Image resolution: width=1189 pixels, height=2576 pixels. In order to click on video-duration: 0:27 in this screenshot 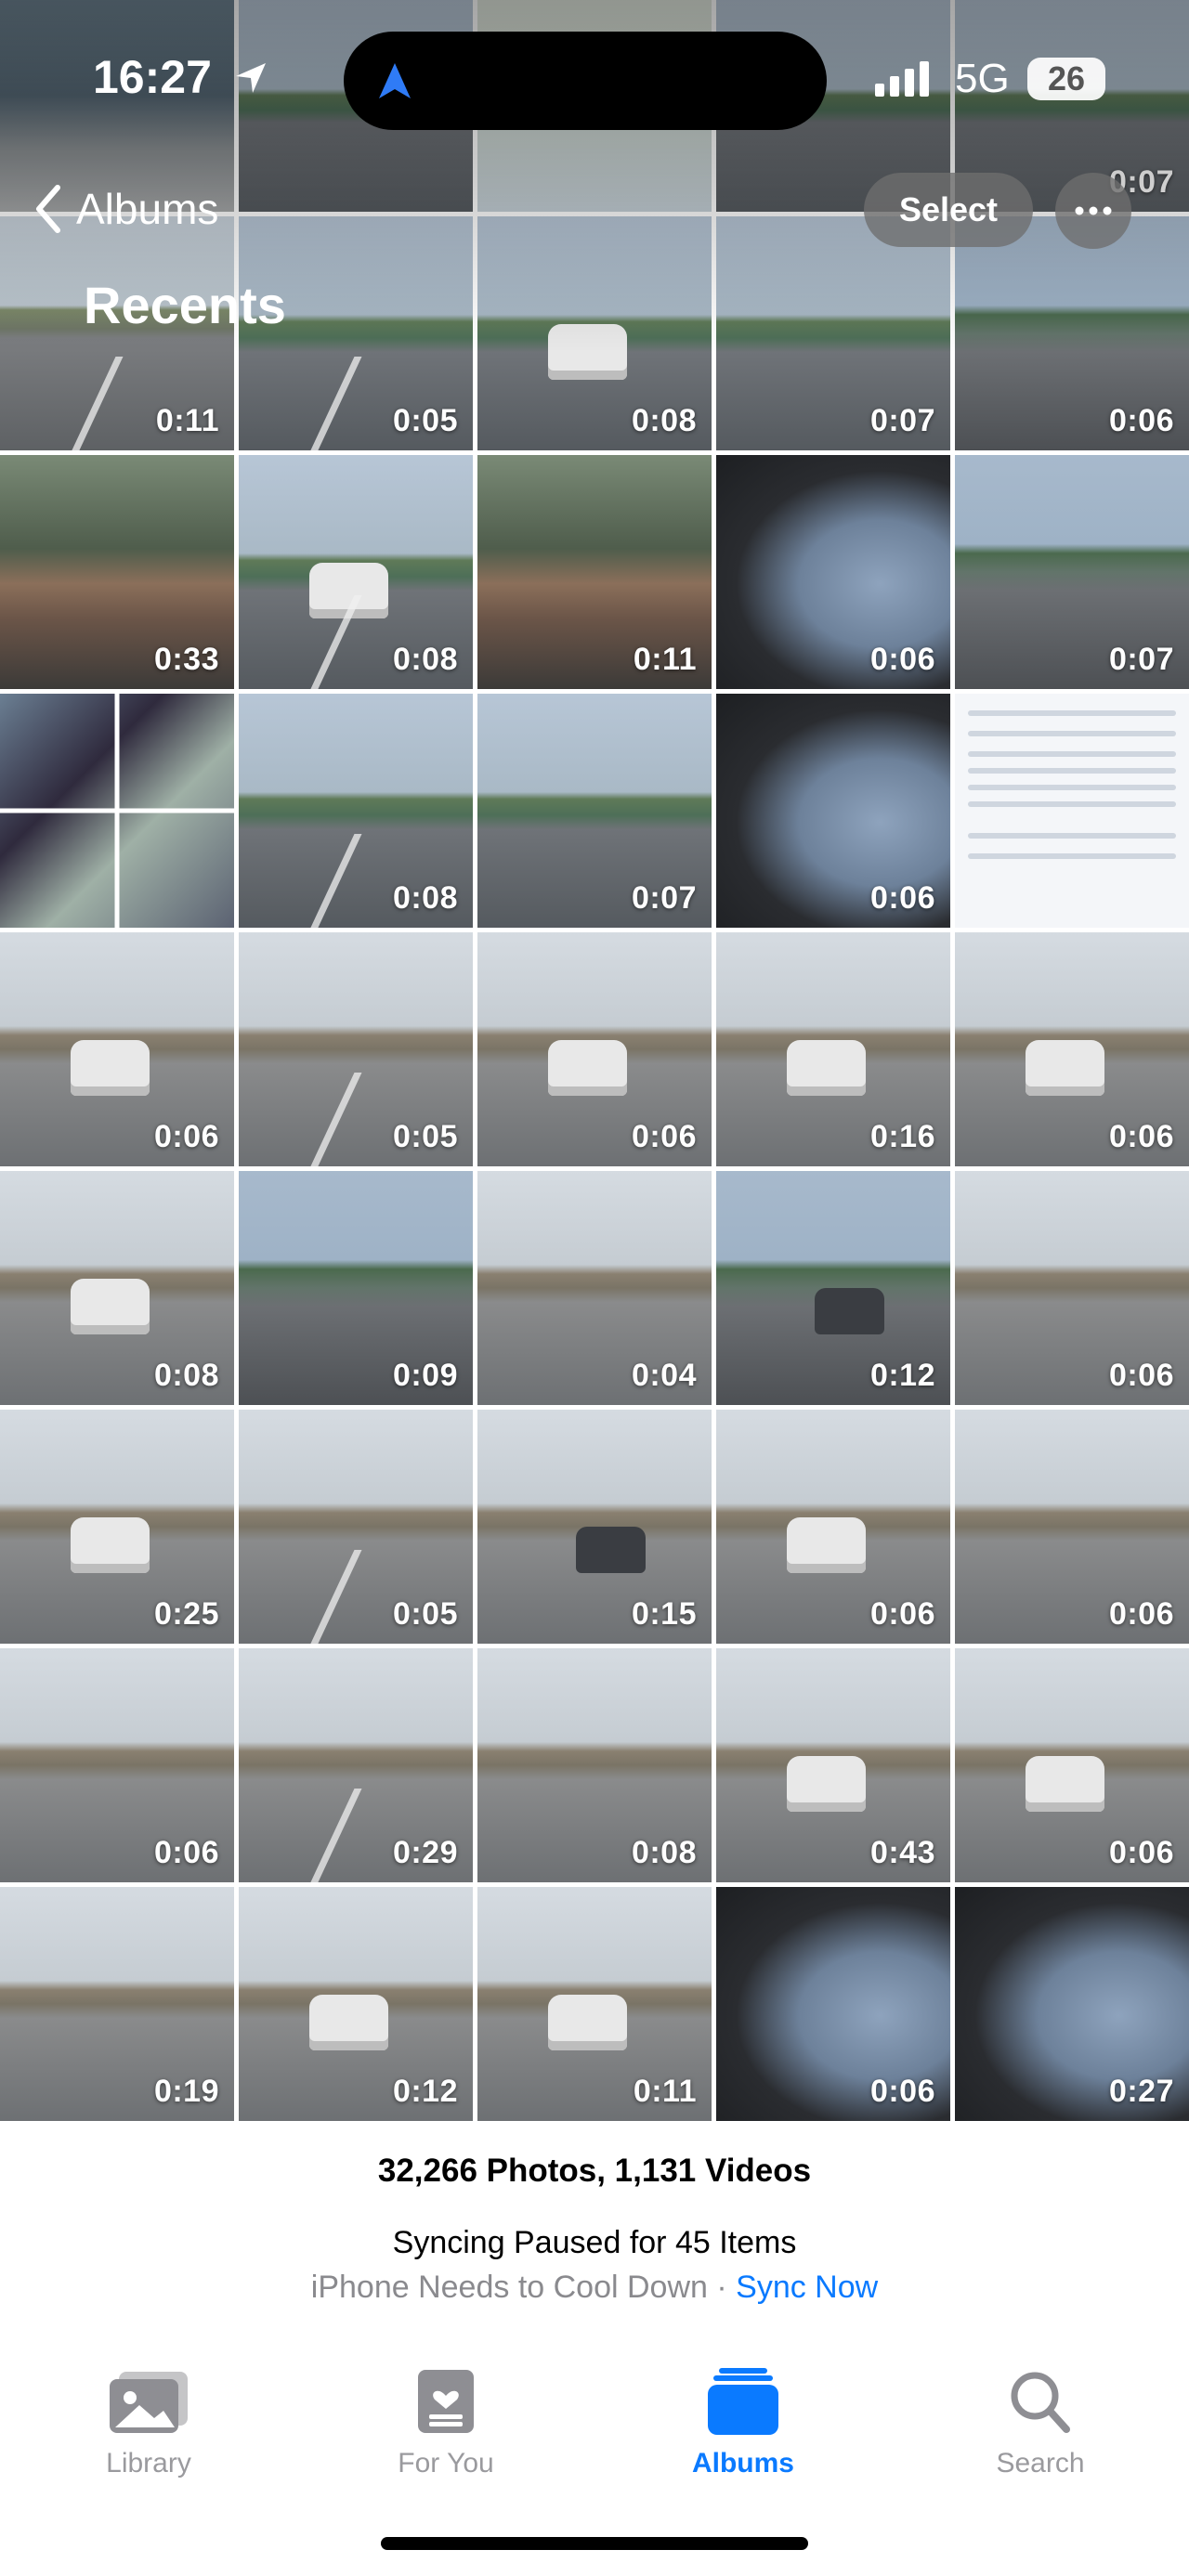, I will do `click(1141, 2091)`.